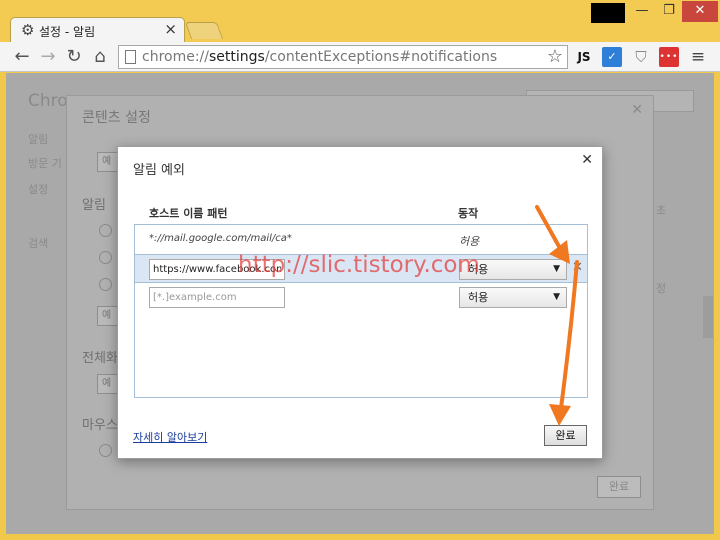  What do you see at coordinates (584, 57) in the screenshot?
I see `js-extension-icon: JS` at bounding box center [584, 57].